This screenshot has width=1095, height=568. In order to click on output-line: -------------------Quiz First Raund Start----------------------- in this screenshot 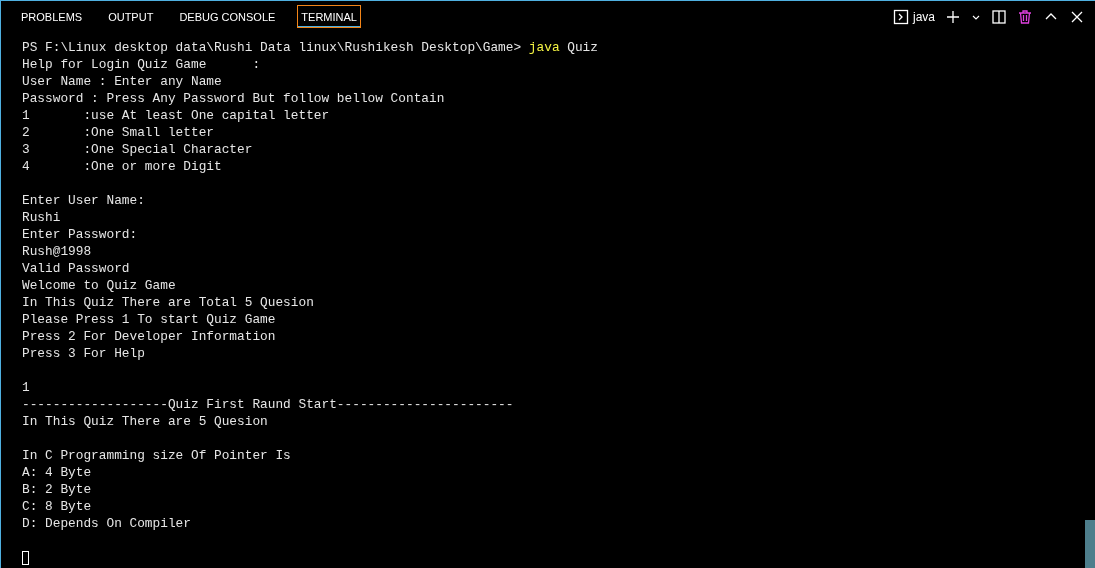, I will do `click(268, 404)`.